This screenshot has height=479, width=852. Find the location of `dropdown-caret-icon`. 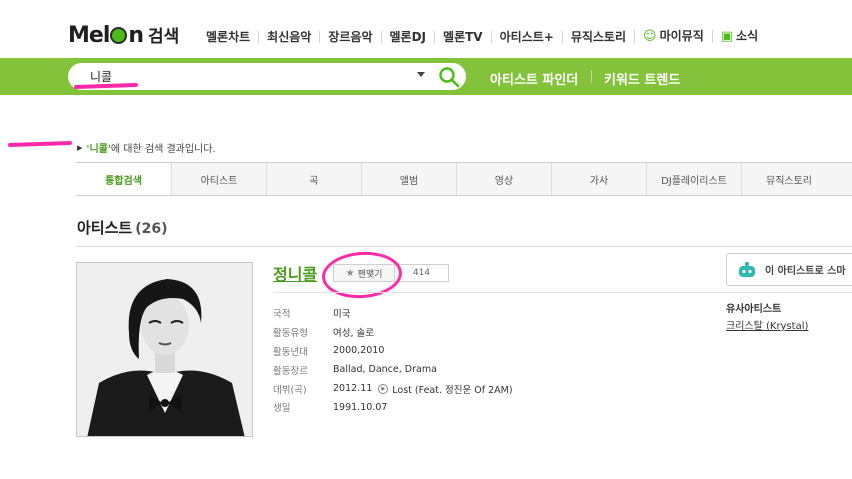

dropdown-caret-icon is located at coordinates (421, 74).